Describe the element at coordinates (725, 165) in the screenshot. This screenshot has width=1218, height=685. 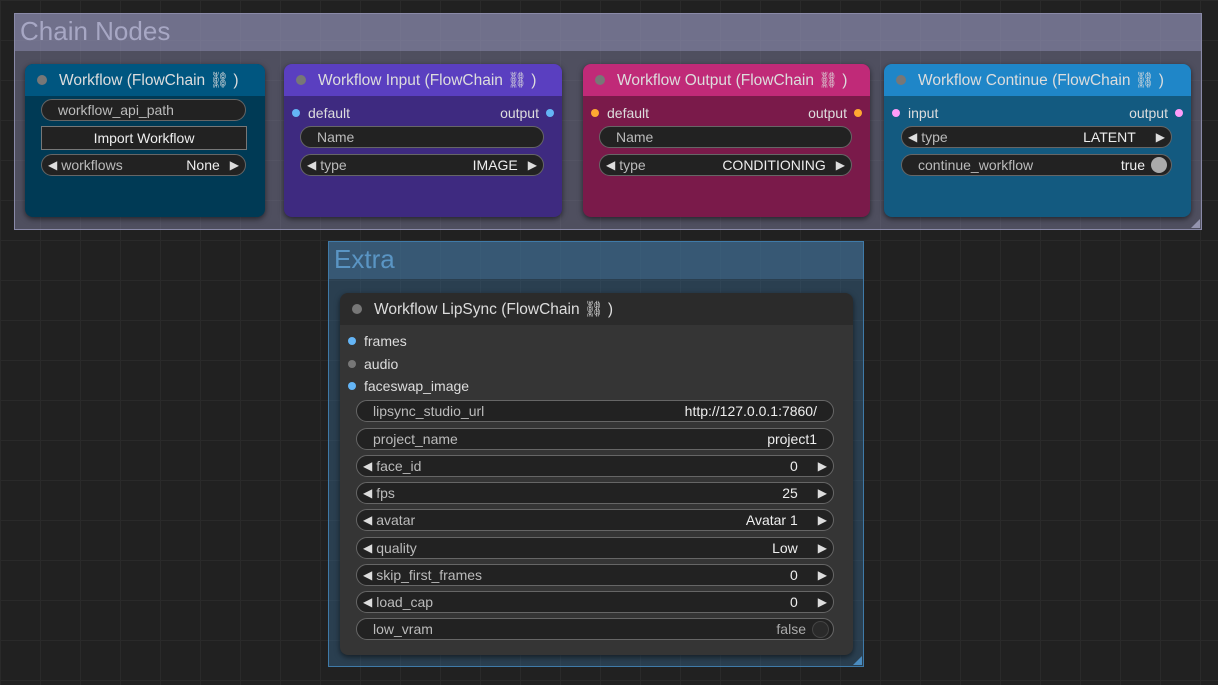
I see `type-combo: ◀ type CONDITIONING ▶` at that location.